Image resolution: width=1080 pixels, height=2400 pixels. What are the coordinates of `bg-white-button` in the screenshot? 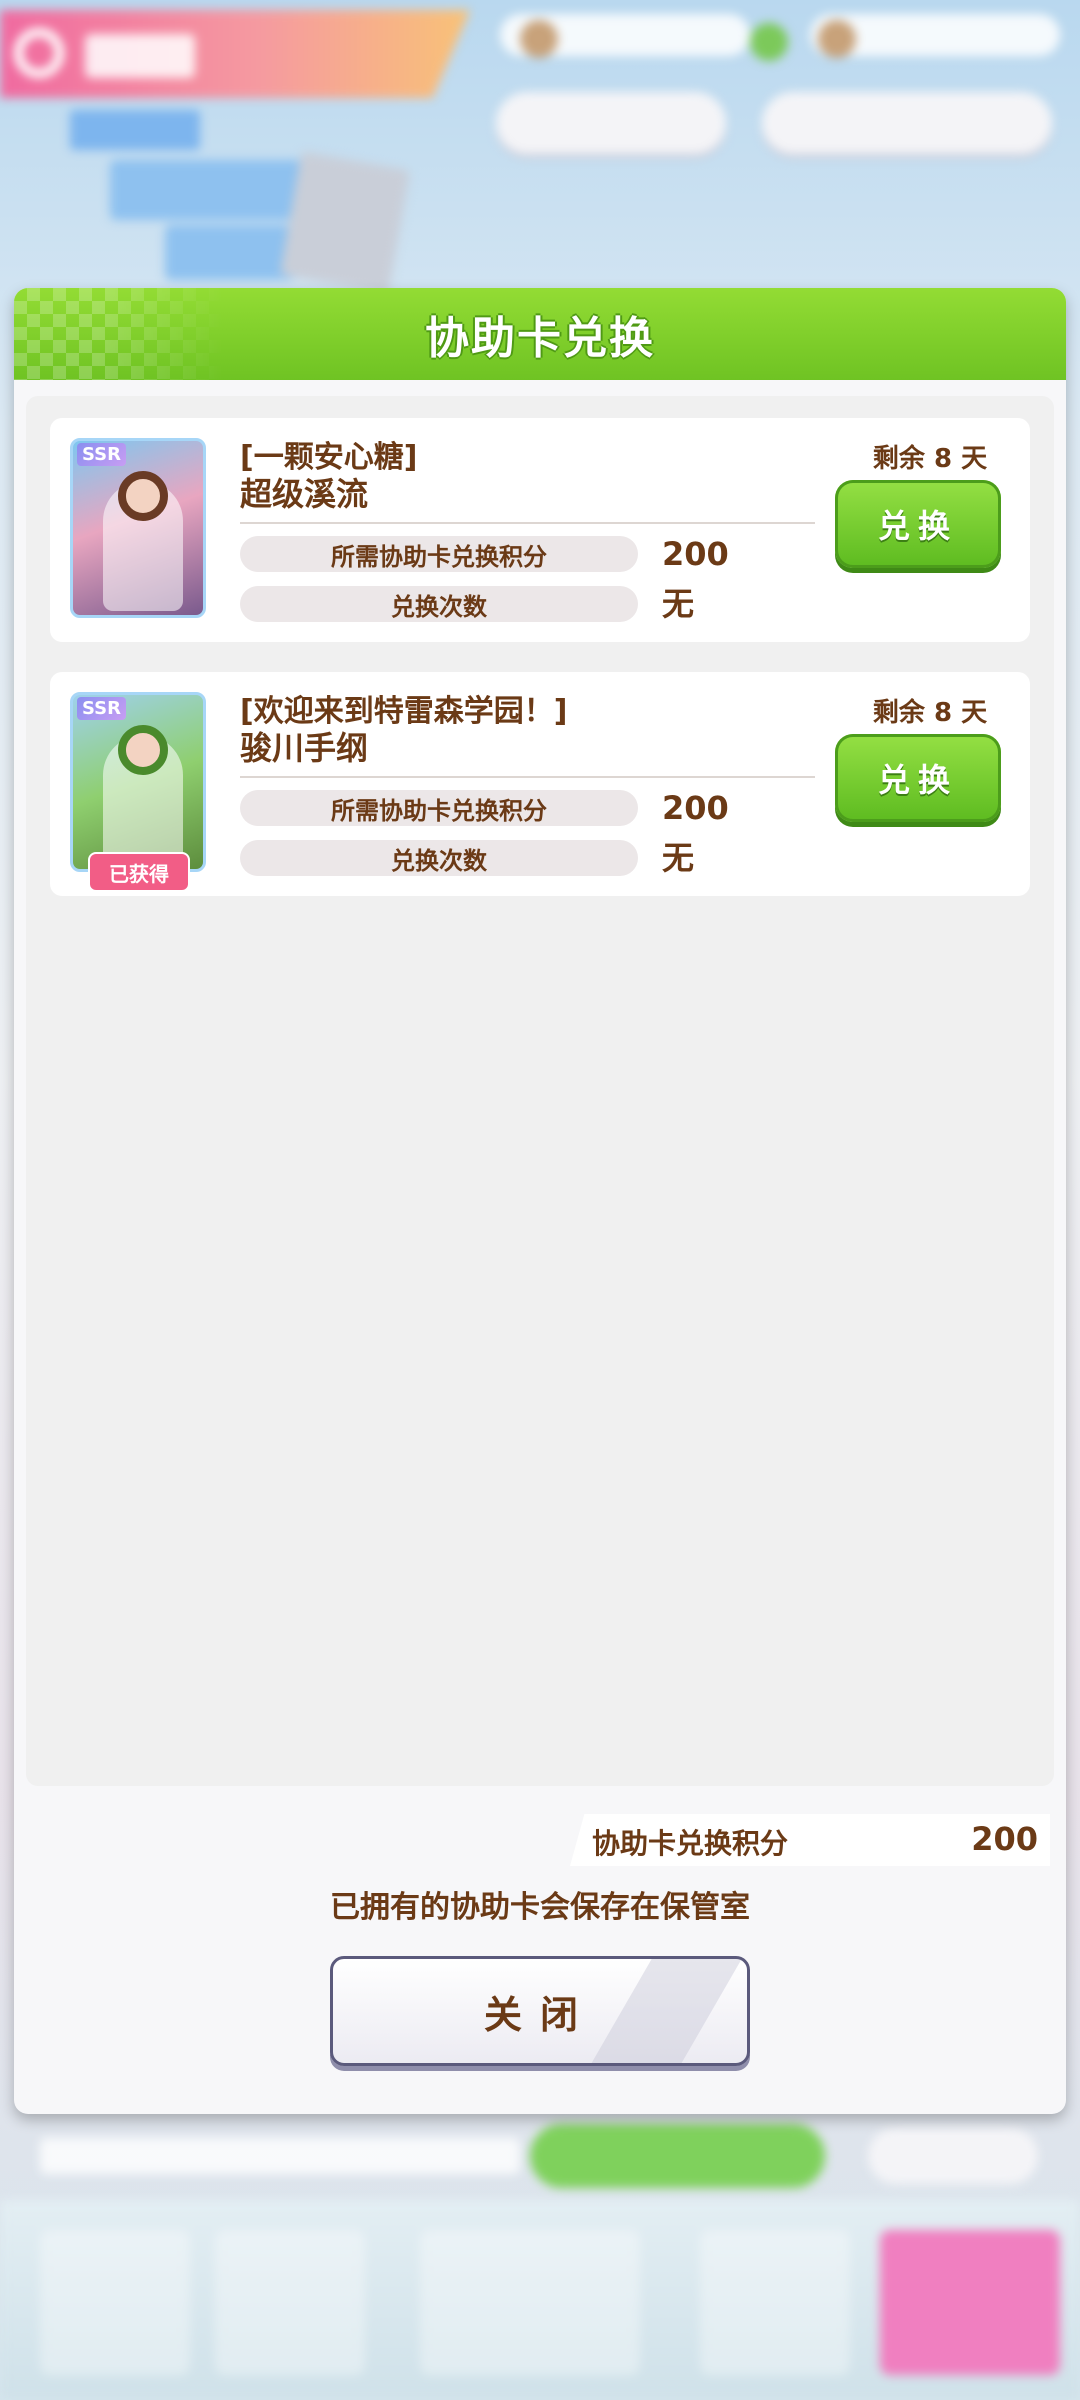 It's located at (953, 2156).